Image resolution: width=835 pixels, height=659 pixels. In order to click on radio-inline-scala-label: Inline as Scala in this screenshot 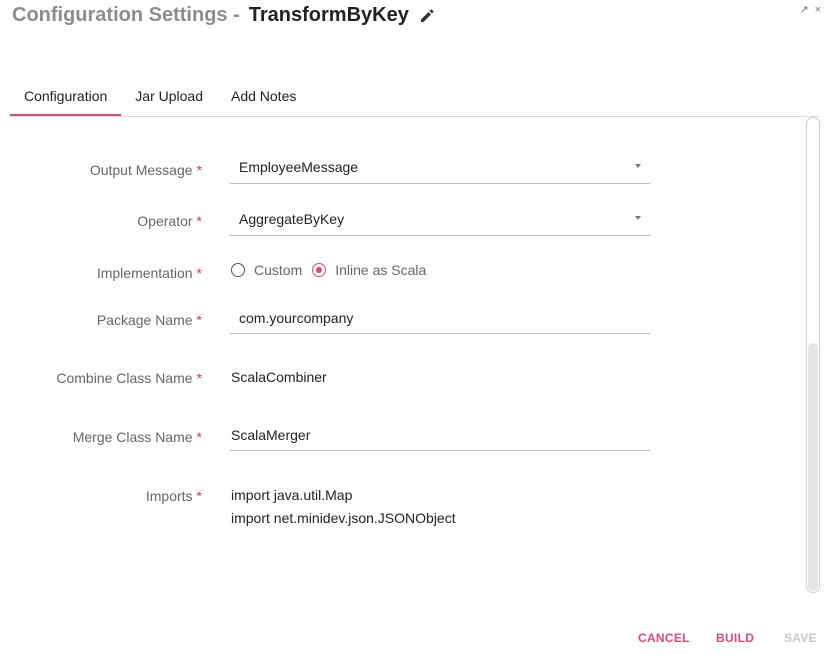, I will do `click(381, 270)`.